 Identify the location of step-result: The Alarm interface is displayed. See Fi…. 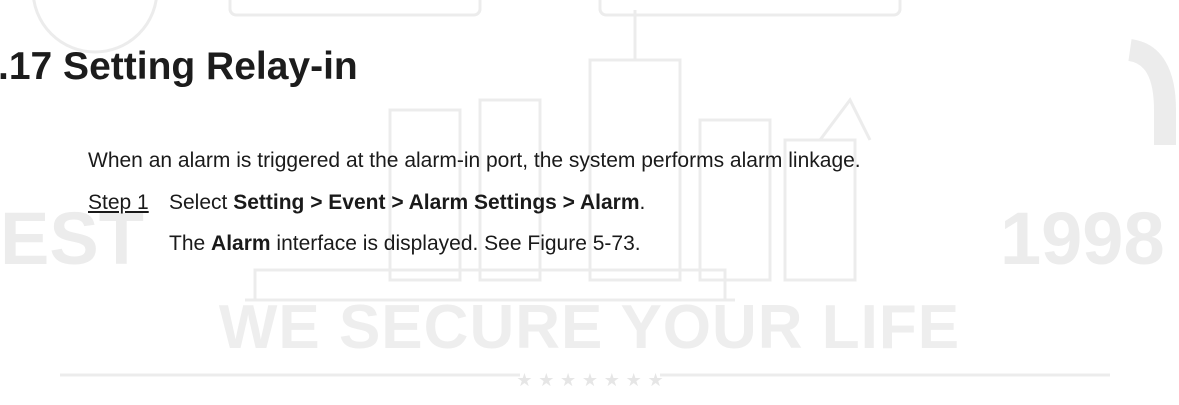
(405, 244).